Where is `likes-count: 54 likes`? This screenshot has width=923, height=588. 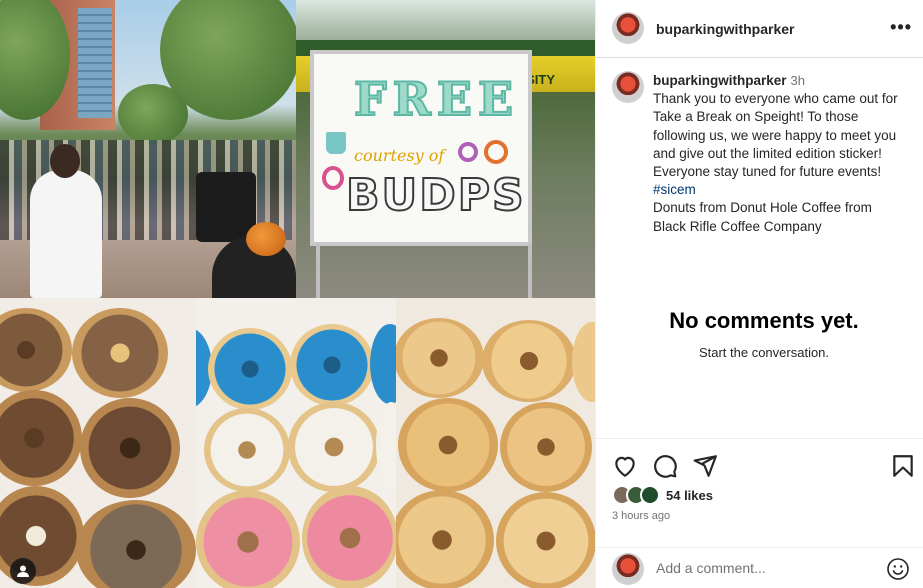
likes-count: 54 likes is located at coordinates (689, 495).